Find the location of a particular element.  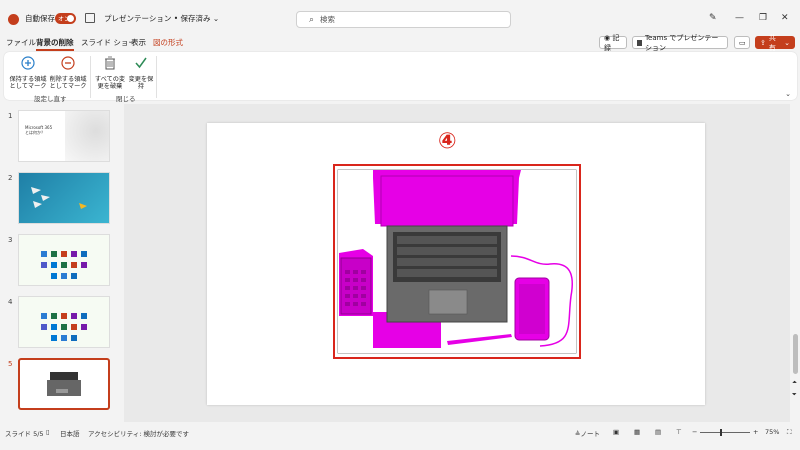

book-icon: ▯ is located at coordinates (48, 432).